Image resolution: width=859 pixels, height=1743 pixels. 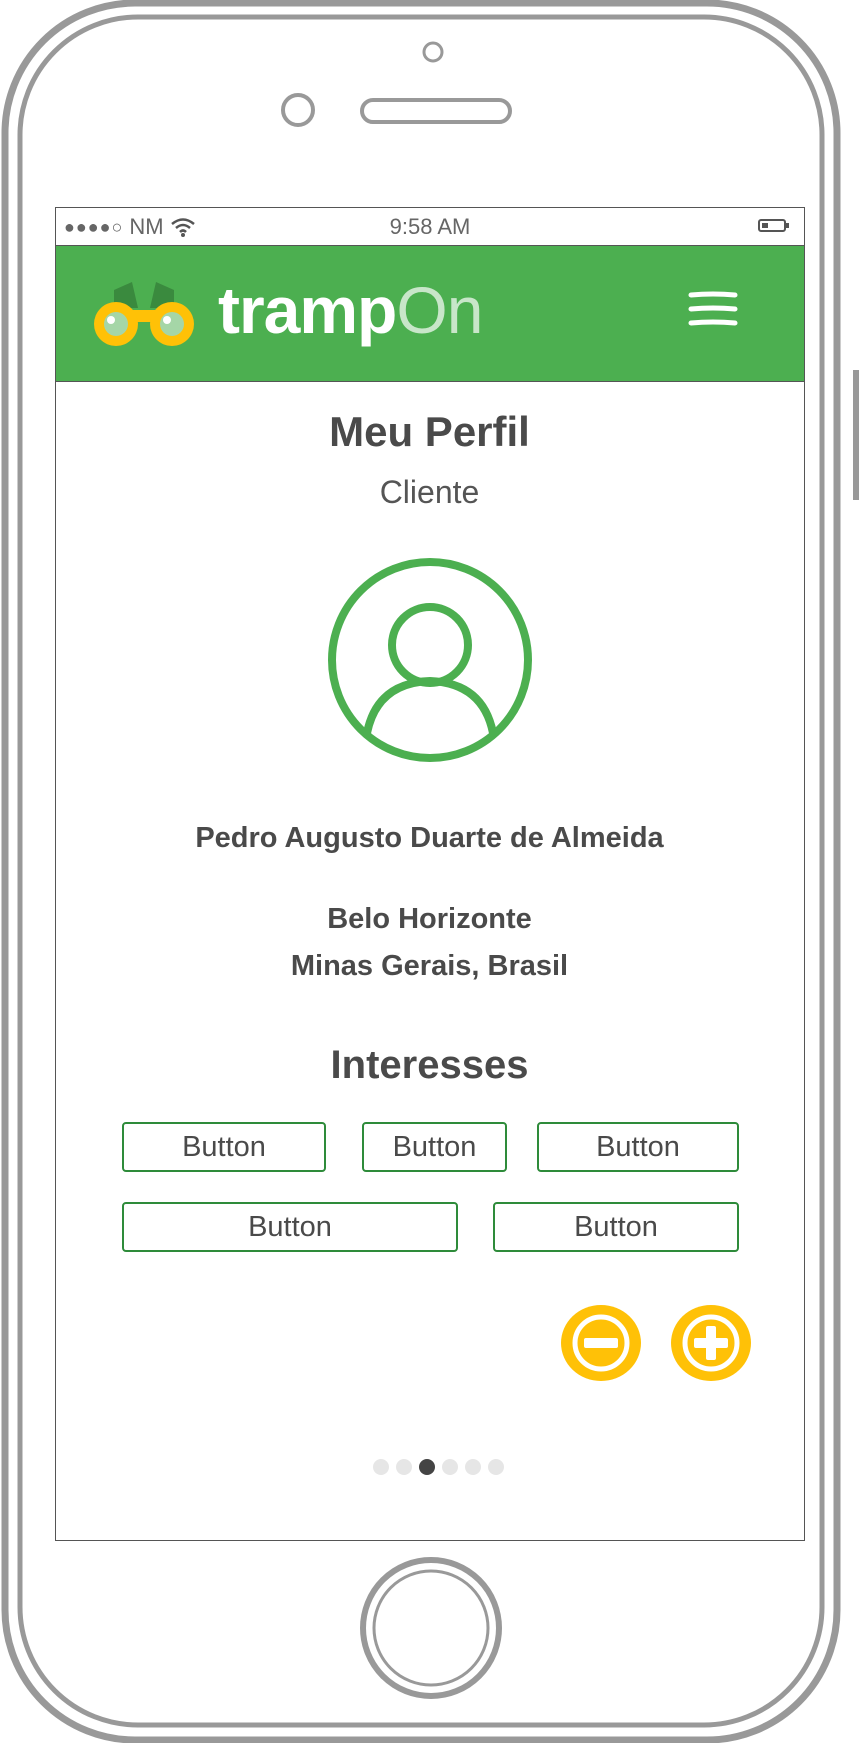 I want to click on app-header: trampOn, so click(x=430, y=314).